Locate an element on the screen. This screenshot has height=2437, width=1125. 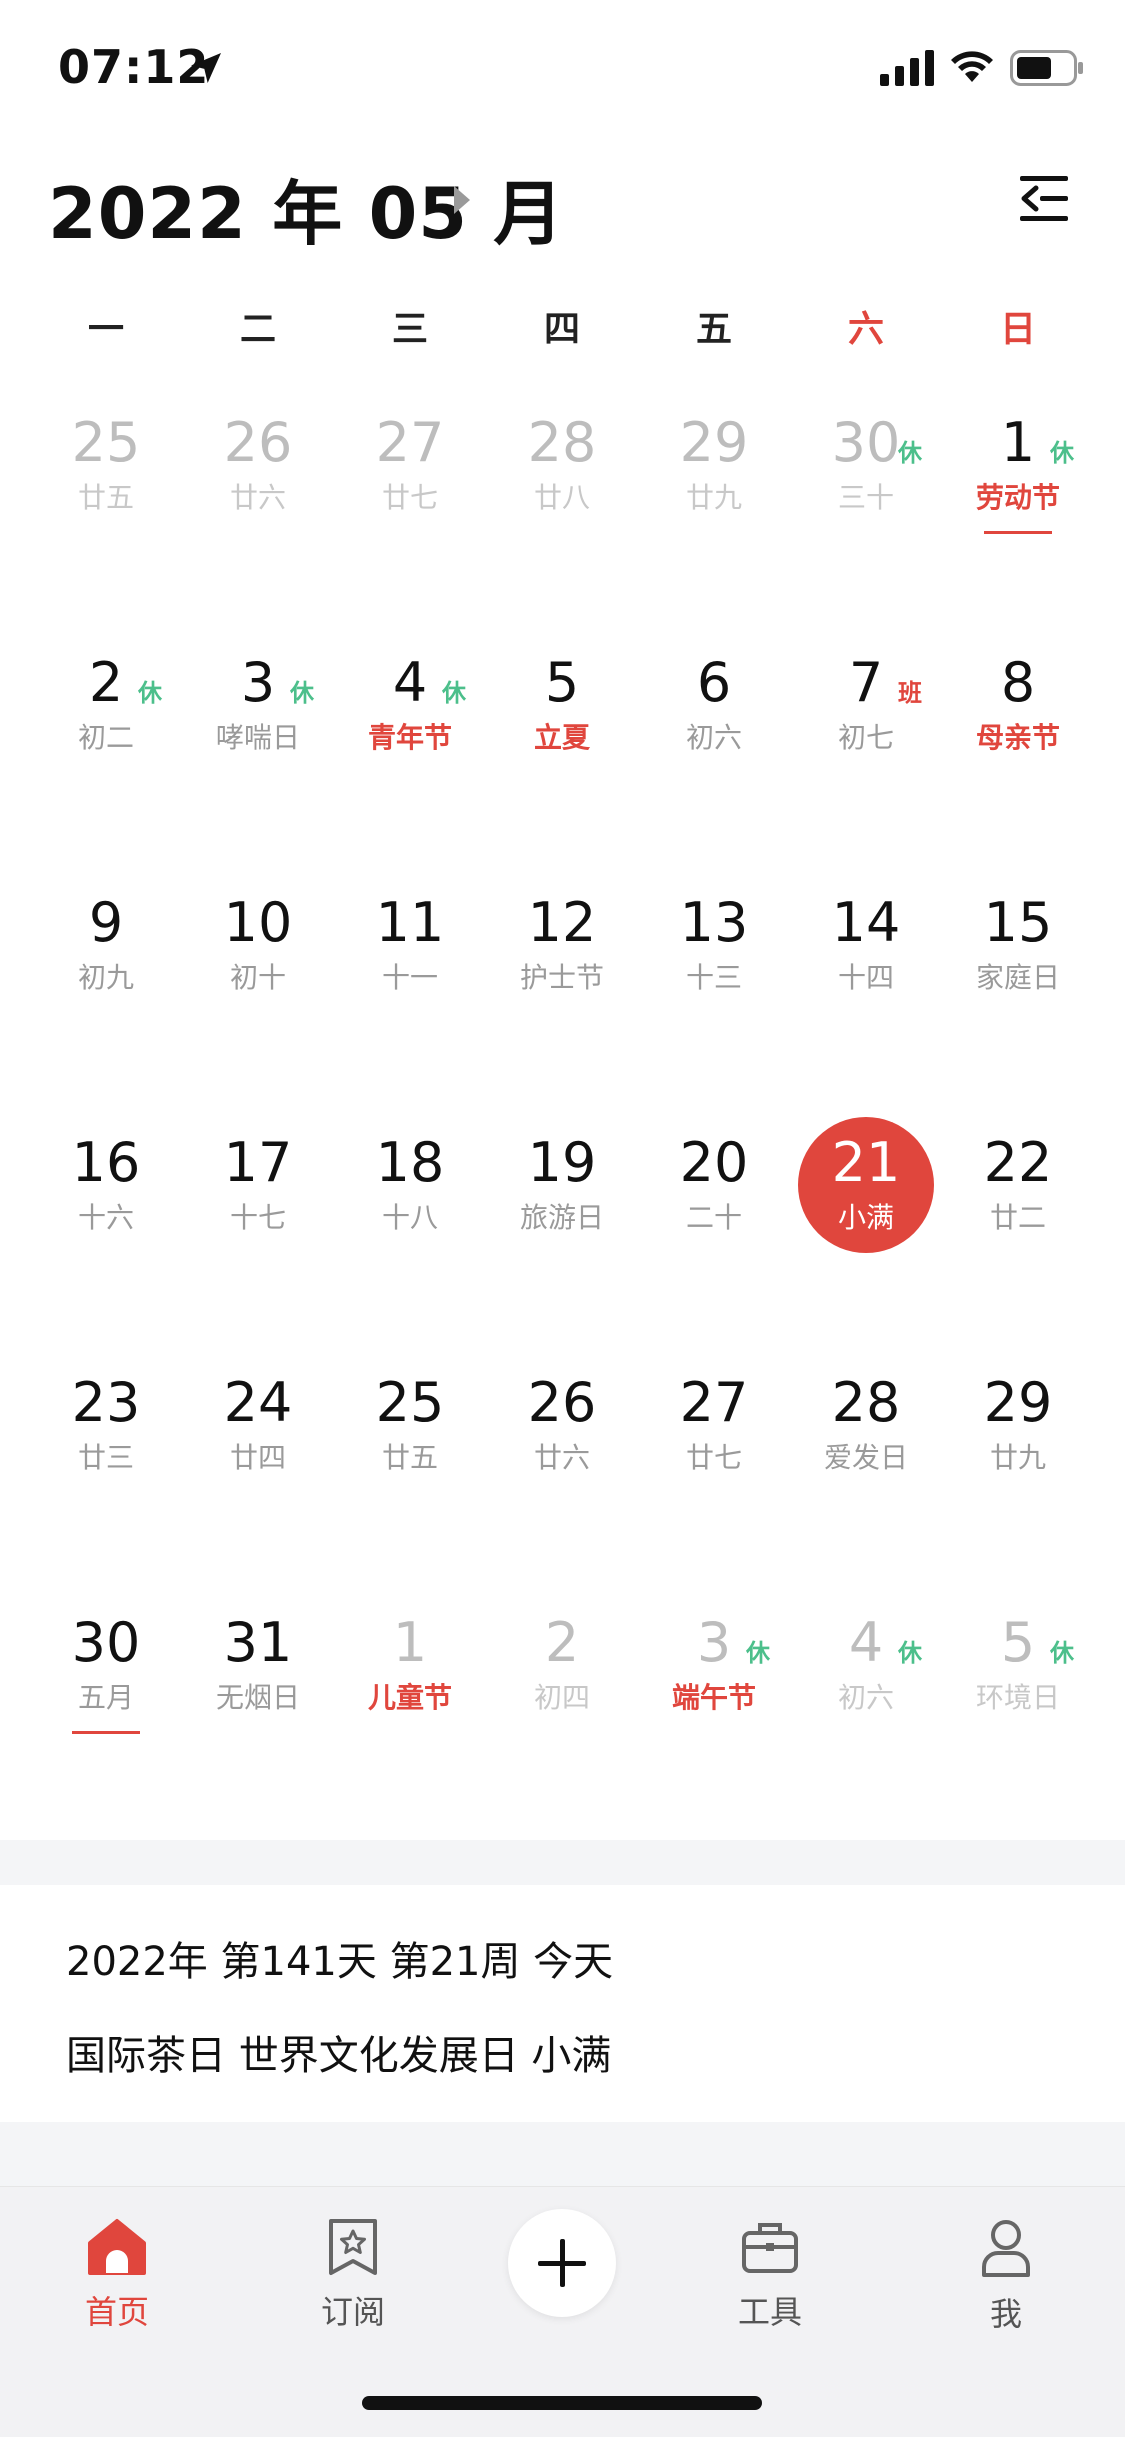
calendar-day: 5 环境日休 is located at coordinates (1018, 1705).